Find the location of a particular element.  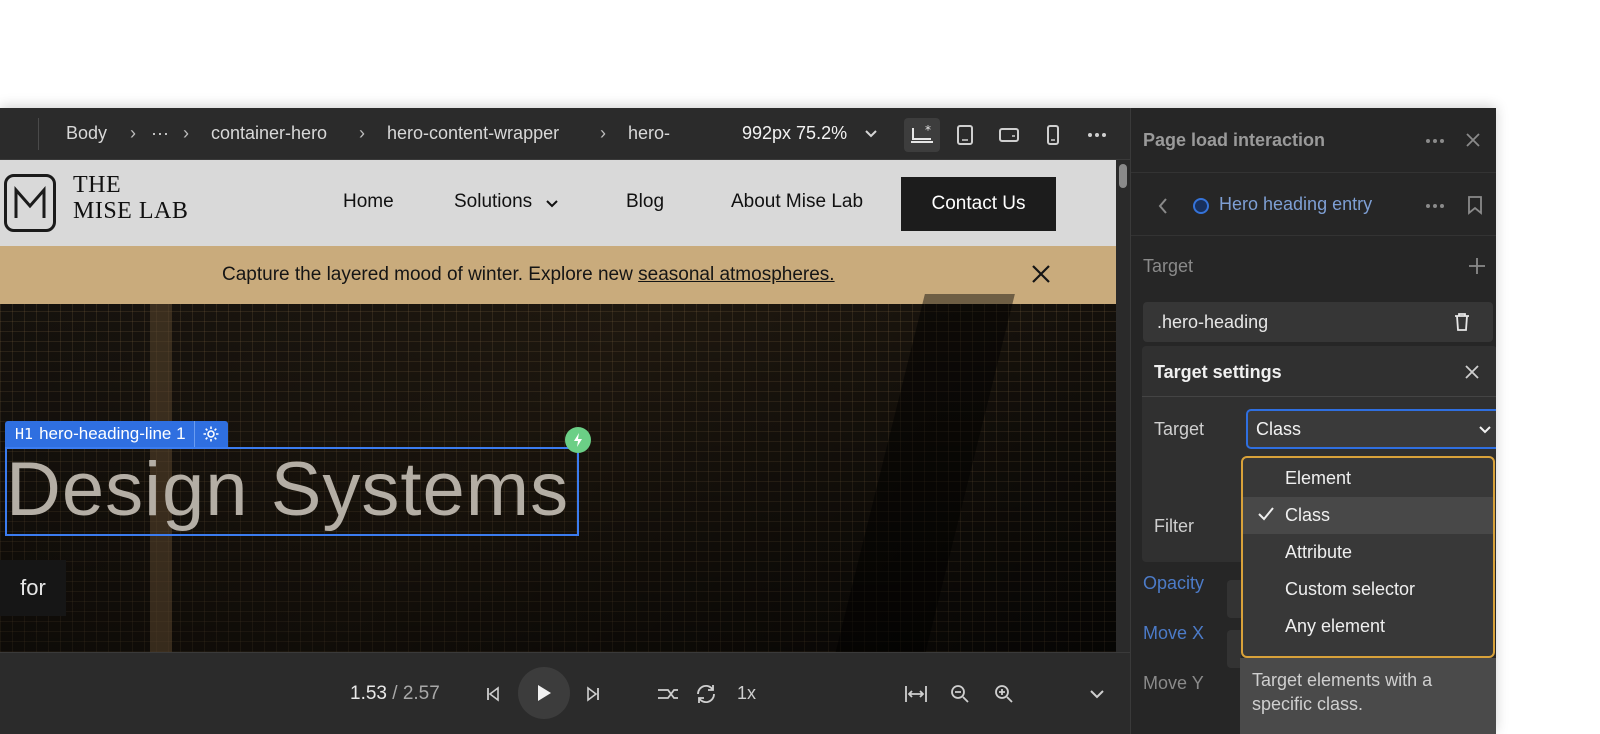

canvas-scrollbar is located at coordinates (1123, 406).